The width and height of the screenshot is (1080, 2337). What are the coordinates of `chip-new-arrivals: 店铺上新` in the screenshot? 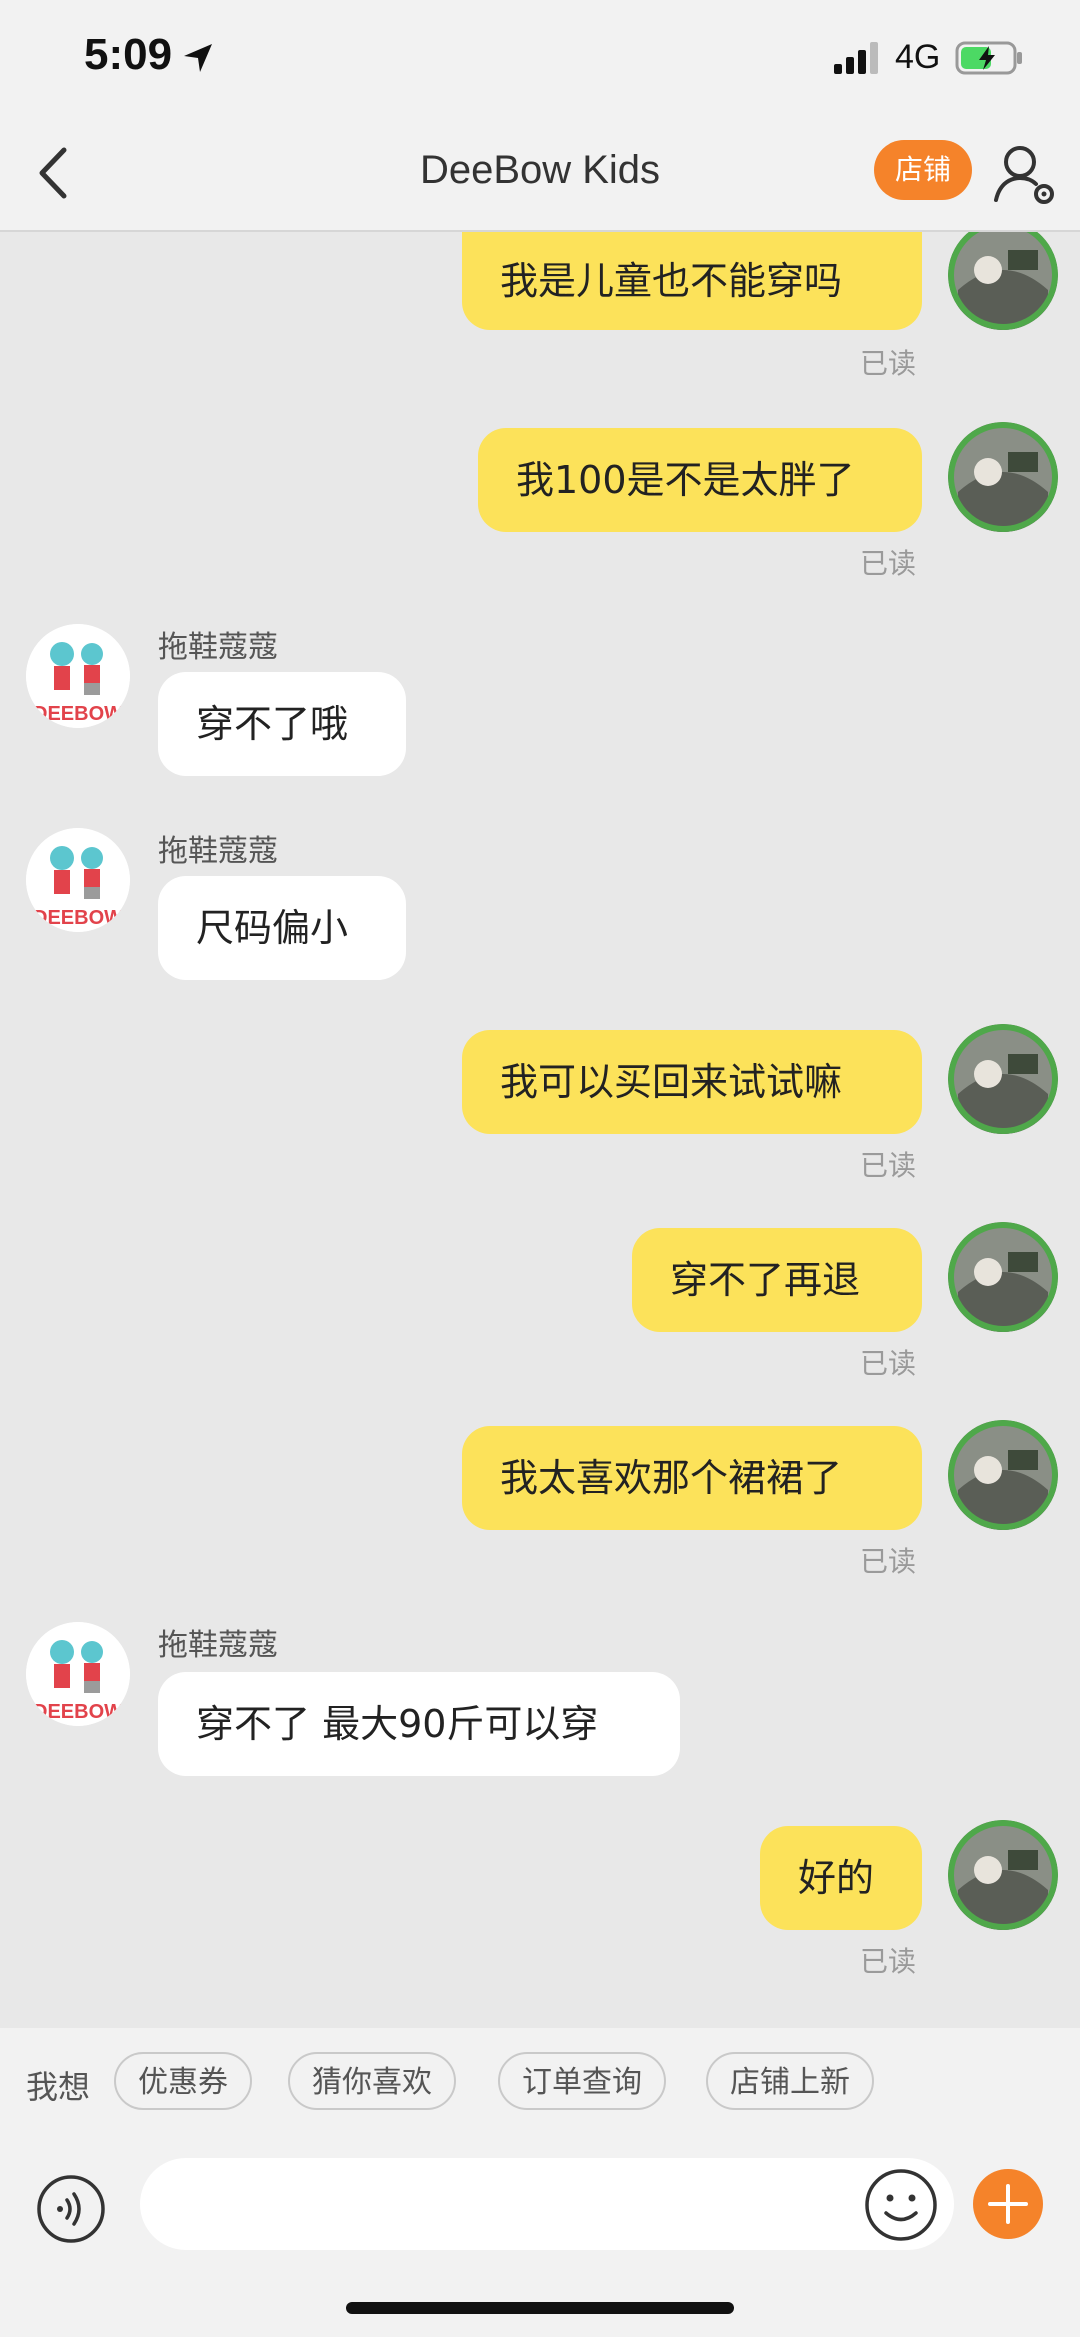 It's located at (790, 2081).